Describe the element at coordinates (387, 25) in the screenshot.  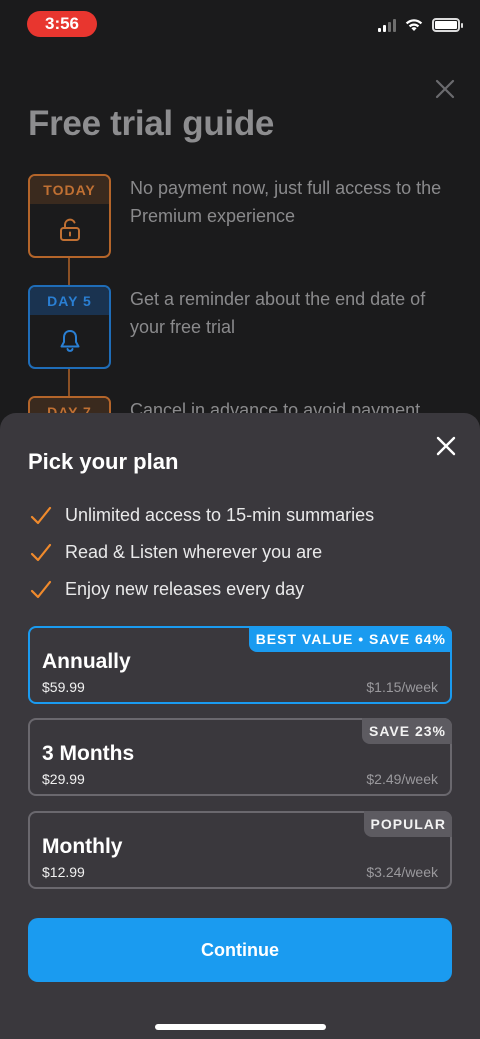
I see `signal-icon` at that location.